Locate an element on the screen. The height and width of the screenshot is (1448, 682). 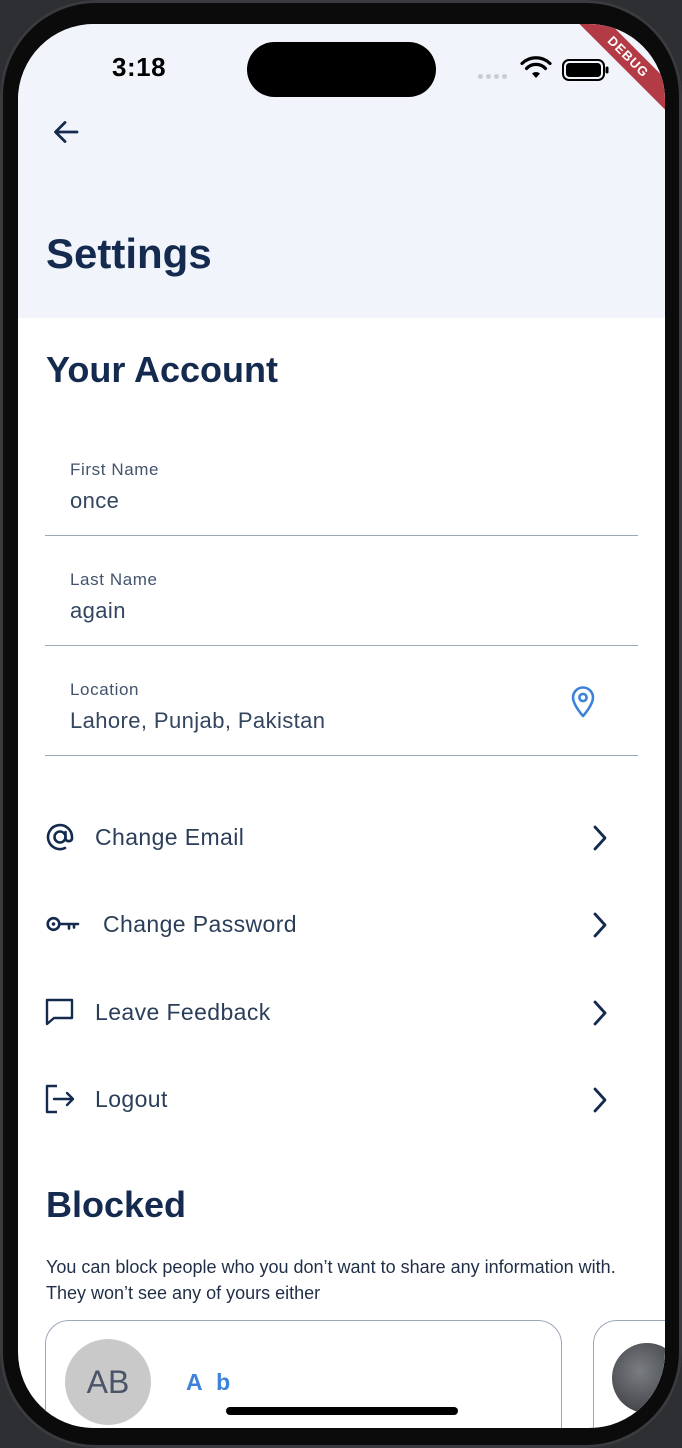
page-title: Settings is located at coordinates (129, 253).